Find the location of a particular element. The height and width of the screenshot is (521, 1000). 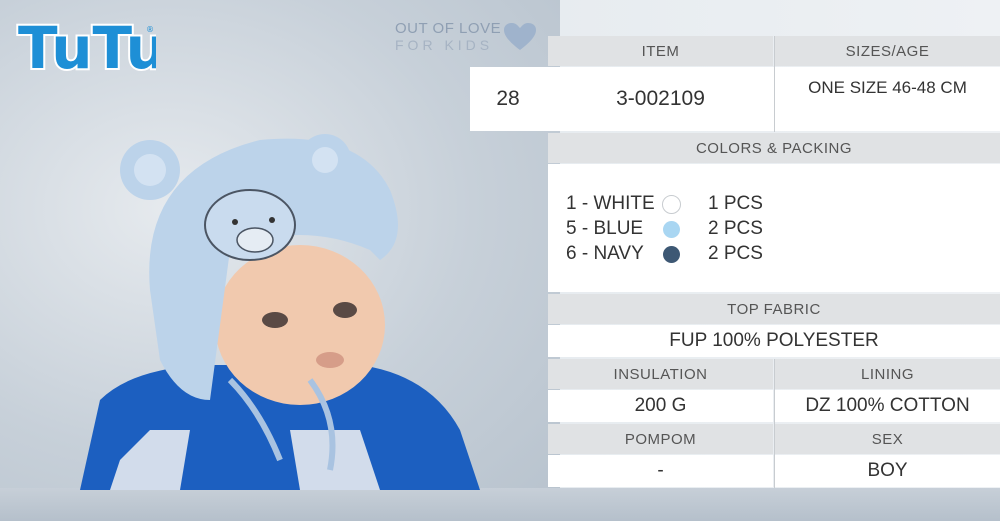

tagline-line-1: OUT OF LOVE is located at coordinates (448, 28).